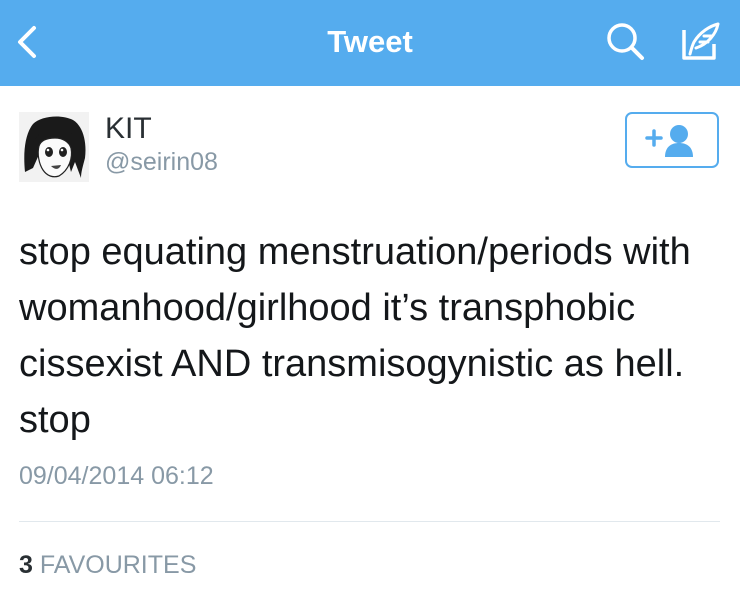  Describe the element at coordinates (161, 162) in the screenshot. I see `author-handle: @seirin08` at that location.